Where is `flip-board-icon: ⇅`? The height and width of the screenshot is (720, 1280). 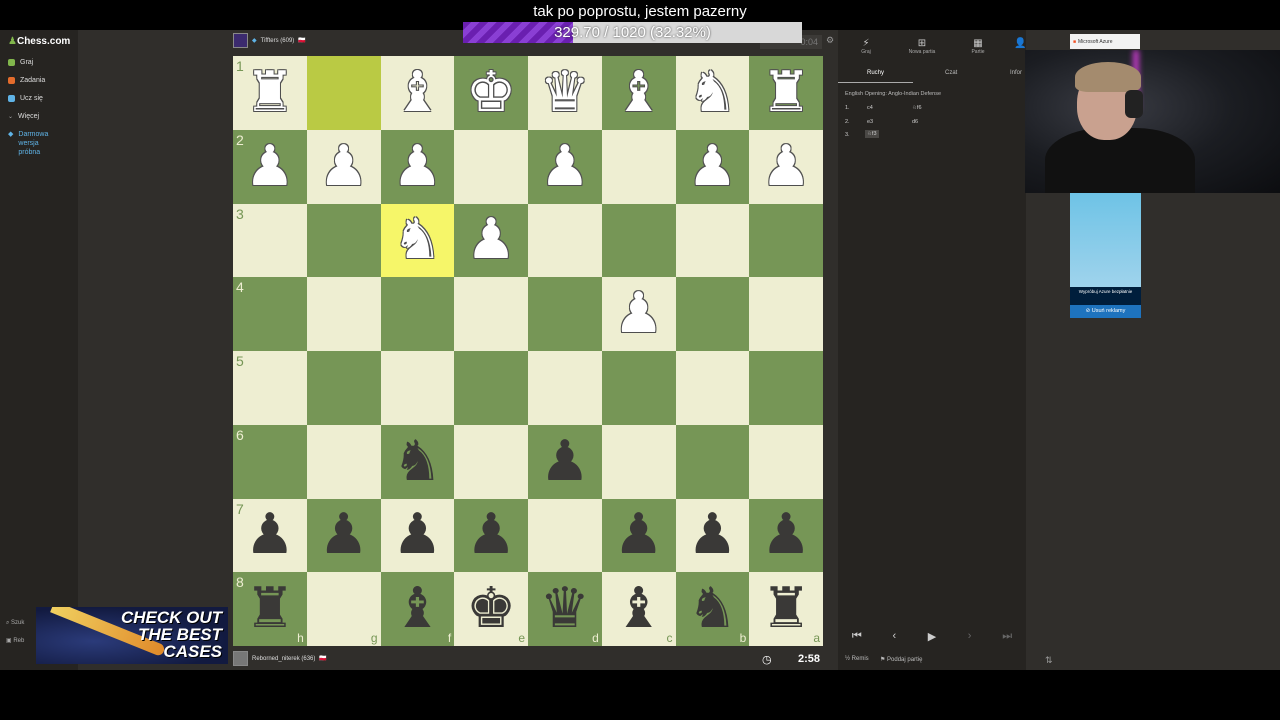 flip-board-icon: ⇅ is located at coordinates (1049, 660).